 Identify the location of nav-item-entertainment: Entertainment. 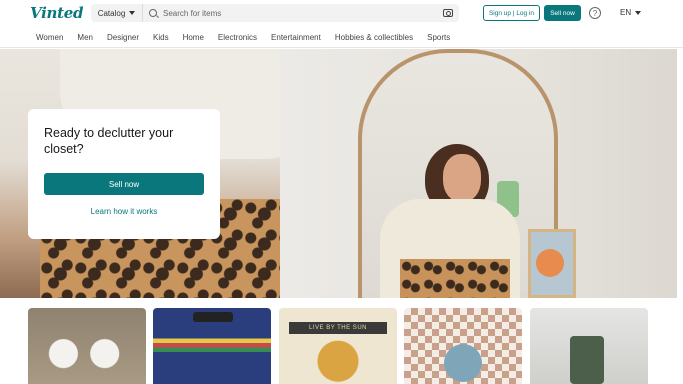
(296, 37).